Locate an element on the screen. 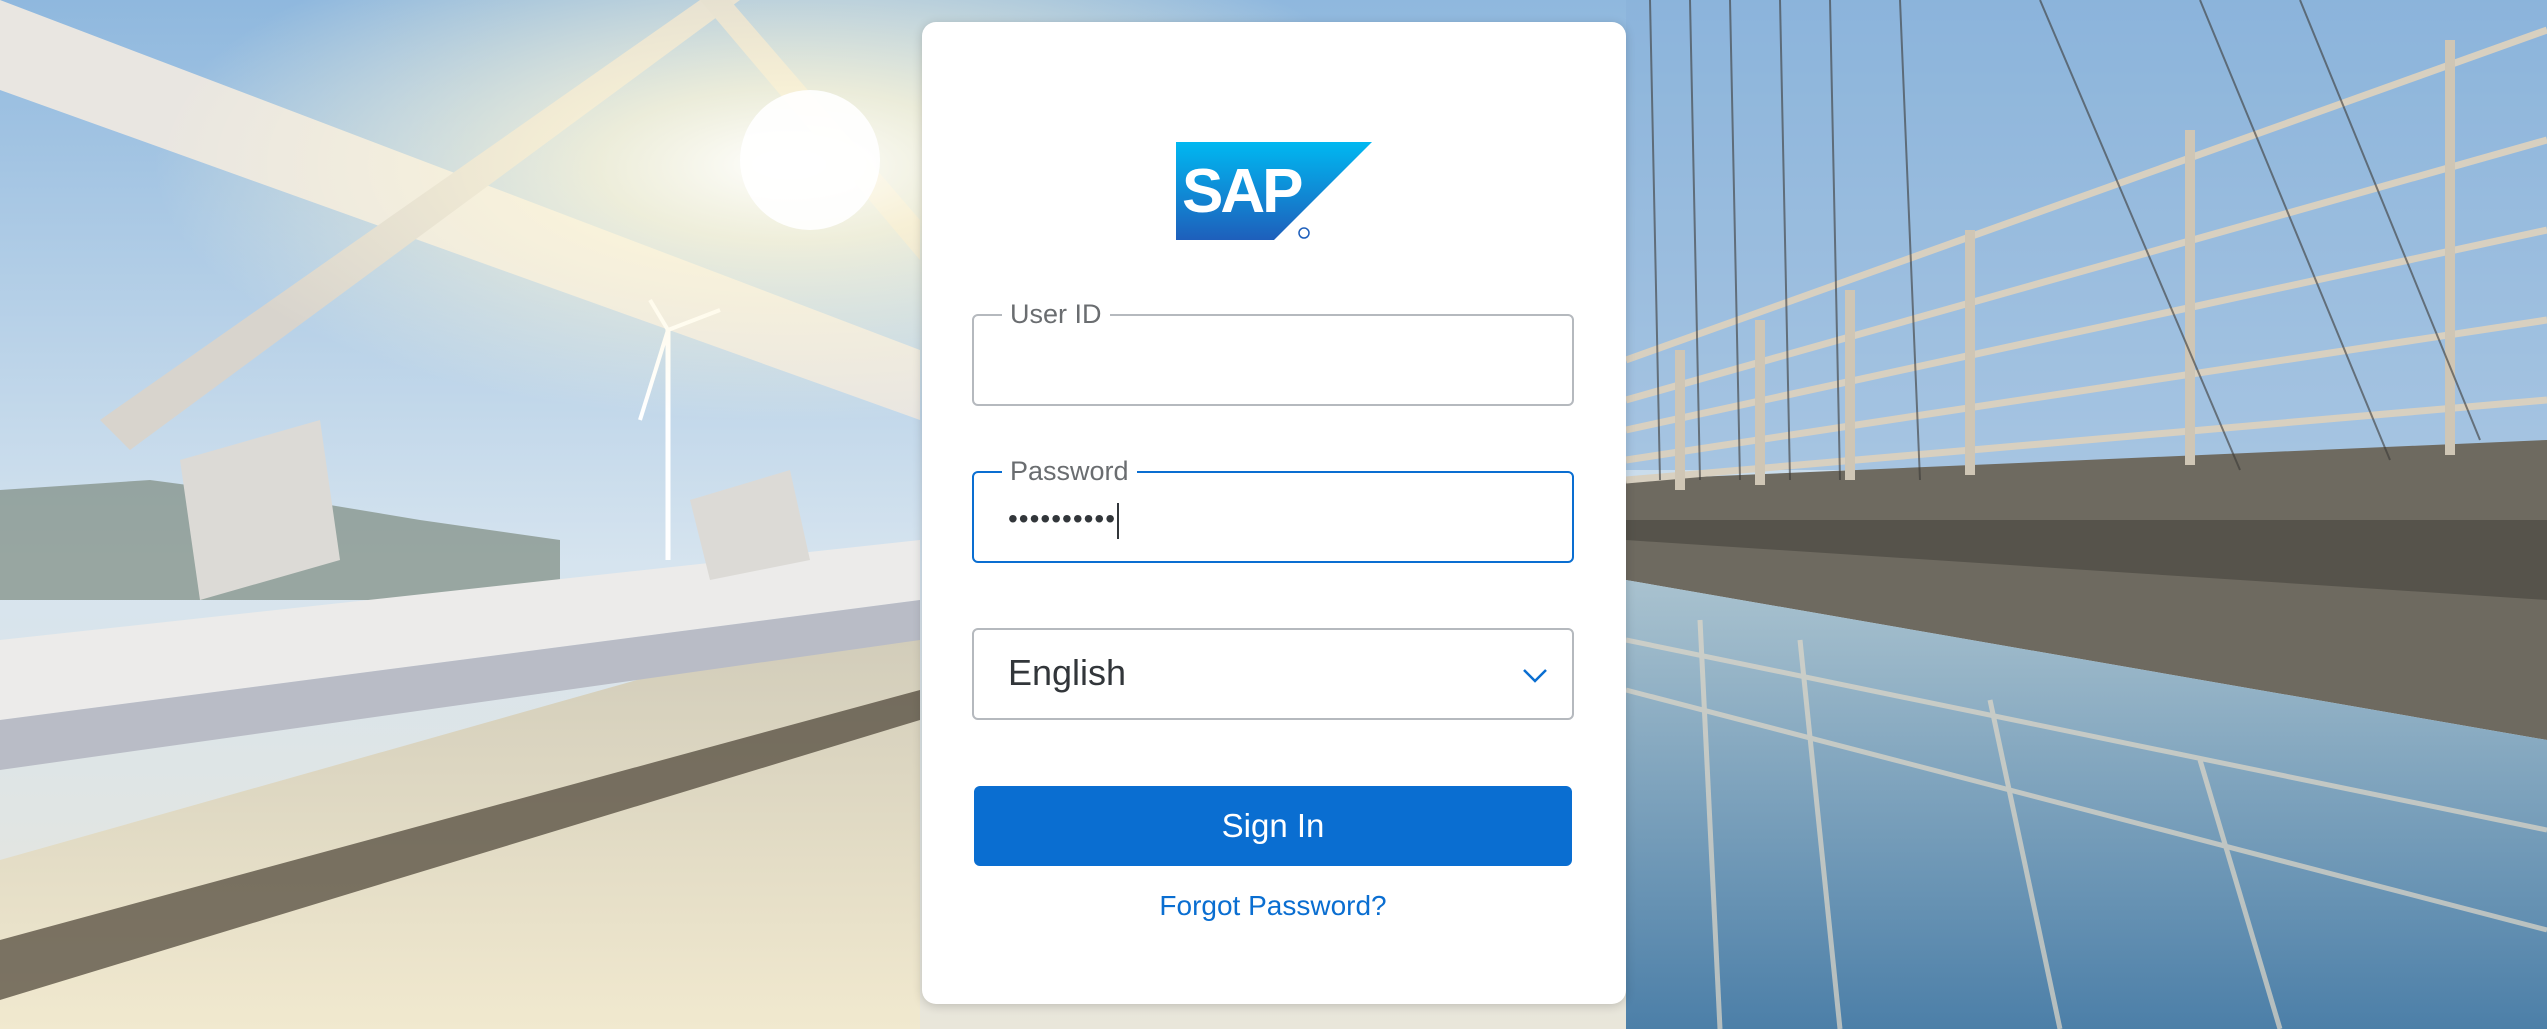 The image size is (2547, 1029). text-caret is located at coordinates (1118, 520).